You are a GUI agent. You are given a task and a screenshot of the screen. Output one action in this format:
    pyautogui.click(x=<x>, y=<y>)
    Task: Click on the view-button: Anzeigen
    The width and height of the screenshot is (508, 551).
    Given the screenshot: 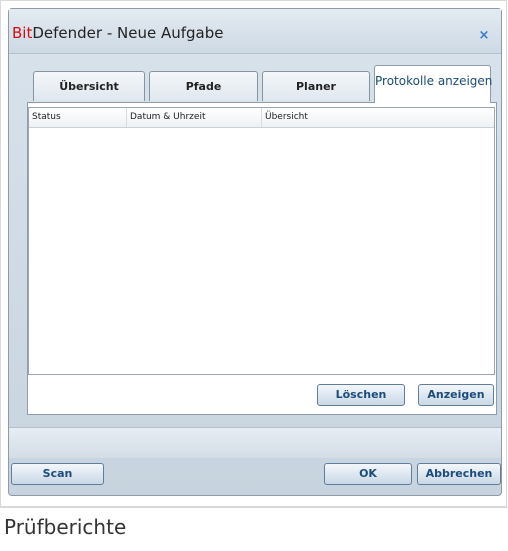 What is the action you would take?
    pyautogui.click(x=456, y=395)
    